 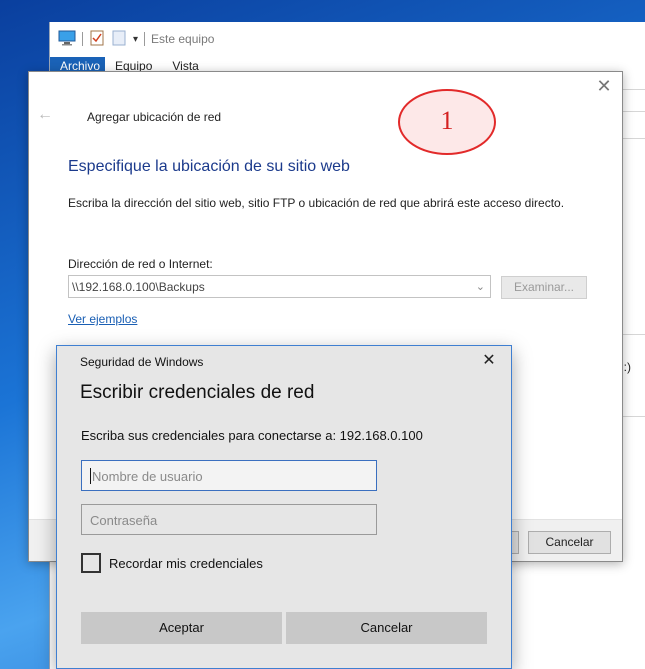 What do you see at coordinates (67, 39) in the screenshot?
I see `computer-icon` at bounding box center [67, 39].